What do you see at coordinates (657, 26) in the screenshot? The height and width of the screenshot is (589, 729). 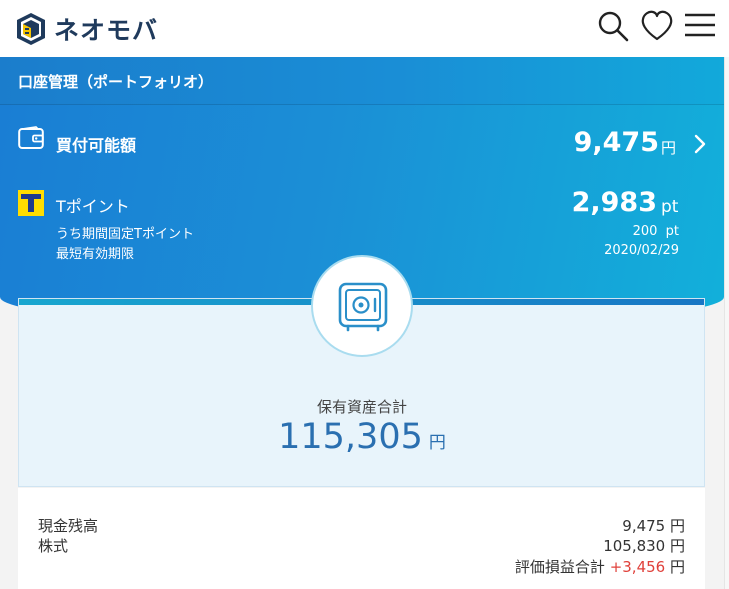 I see `heart-icon` at bounding box center [657, 26].